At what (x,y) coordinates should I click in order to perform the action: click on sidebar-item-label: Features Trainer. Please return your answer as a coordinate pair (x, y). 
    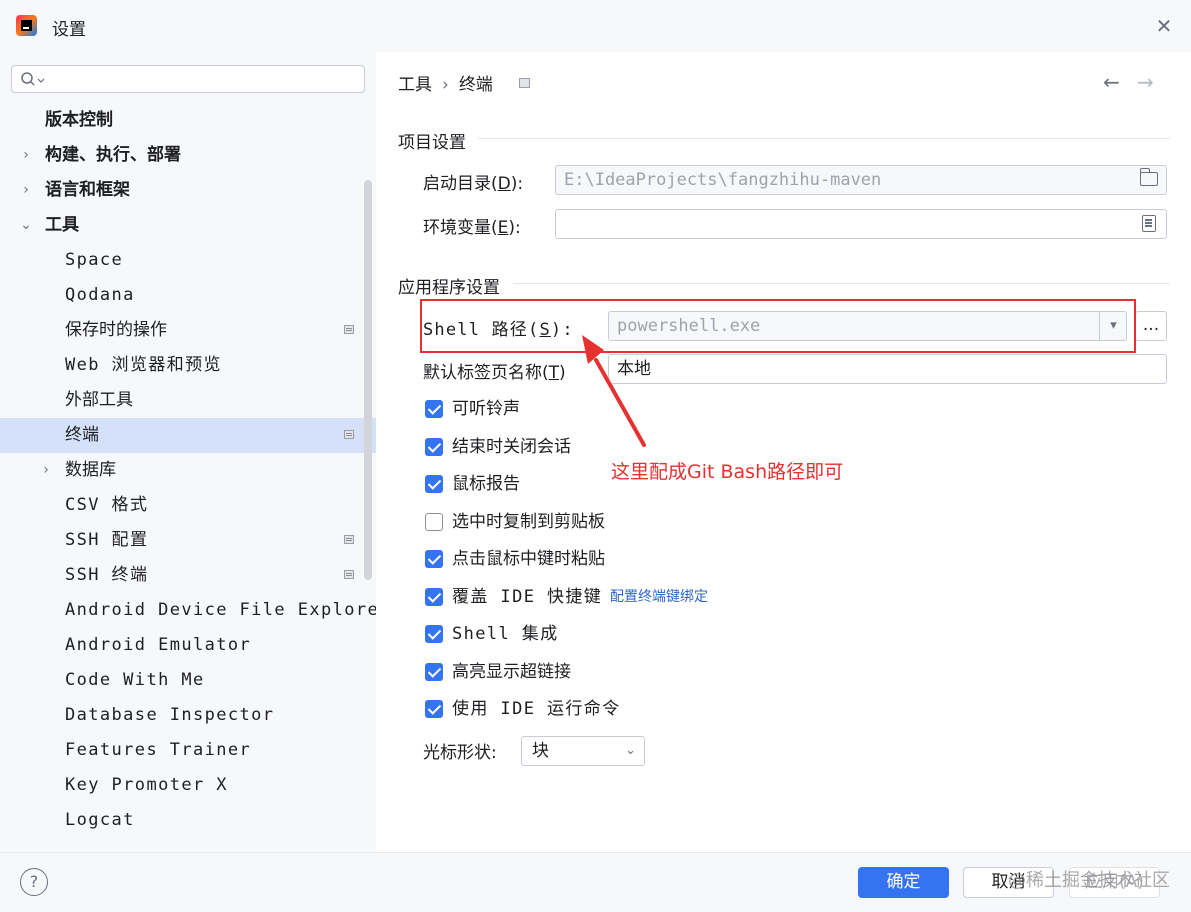
    Looking at the image, I should click on (158, 750).